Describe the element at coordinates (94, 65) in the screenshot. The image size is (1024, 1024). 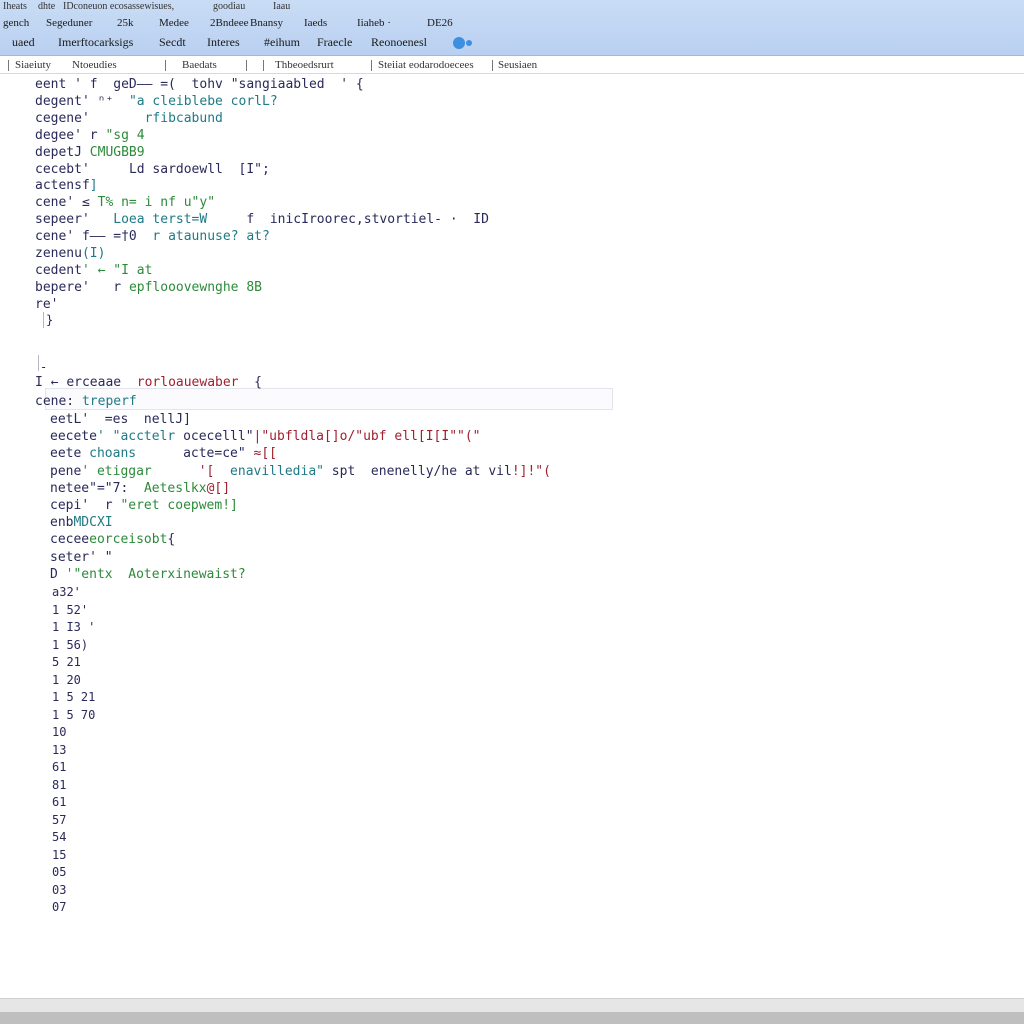
I see `tab: Ntoeudies` at that location.